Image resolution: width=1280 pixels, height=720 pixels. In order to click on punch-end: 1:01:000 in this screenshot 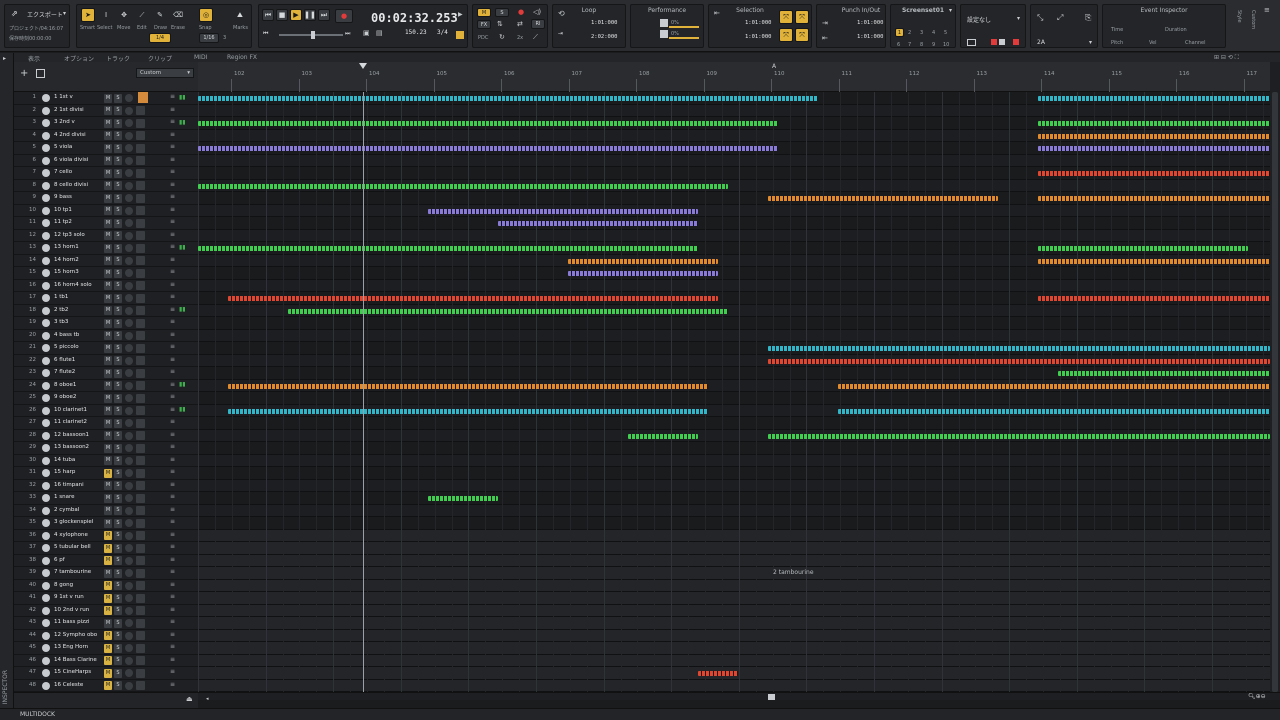, I will do `click(870, 37)`.